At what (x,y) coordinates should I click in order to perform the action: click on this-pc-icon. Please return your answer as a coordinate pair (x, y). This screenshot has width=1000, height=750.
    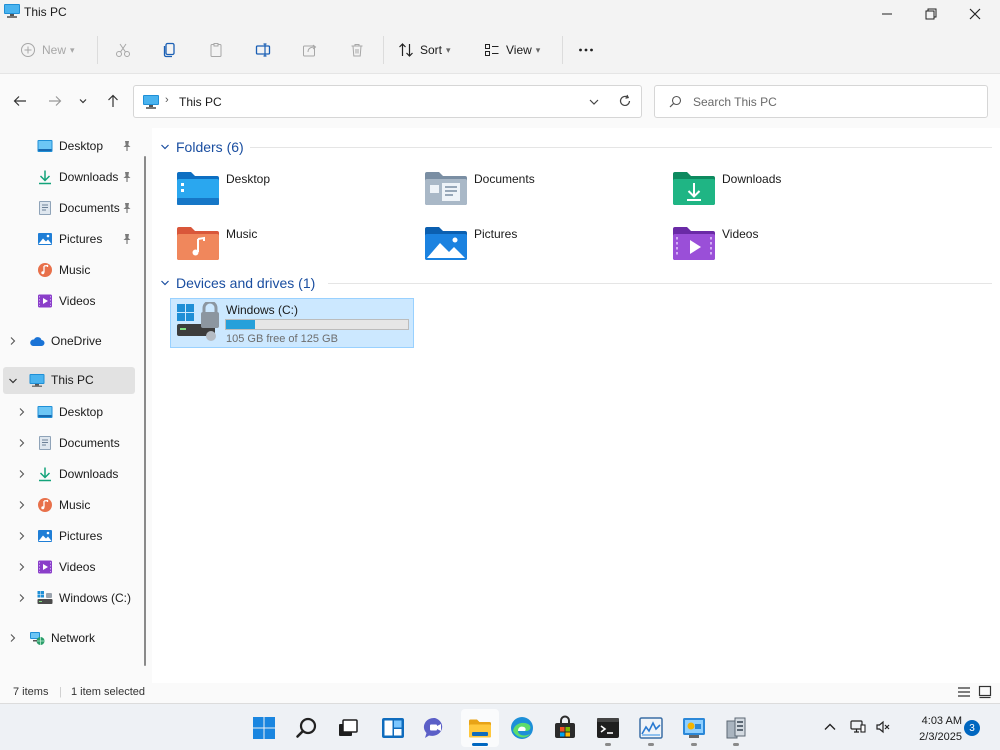
    Looking at the image, I should click on (151, 102).